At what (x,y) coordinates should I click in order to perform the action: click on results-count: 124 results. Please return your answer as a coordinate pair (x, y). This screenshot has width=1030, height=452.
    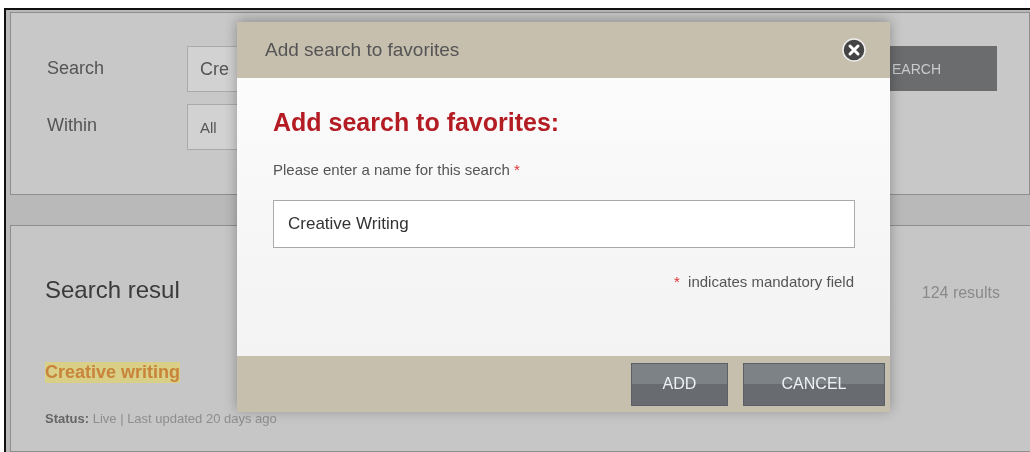
    Looking at the image, I should click on (960, 293).